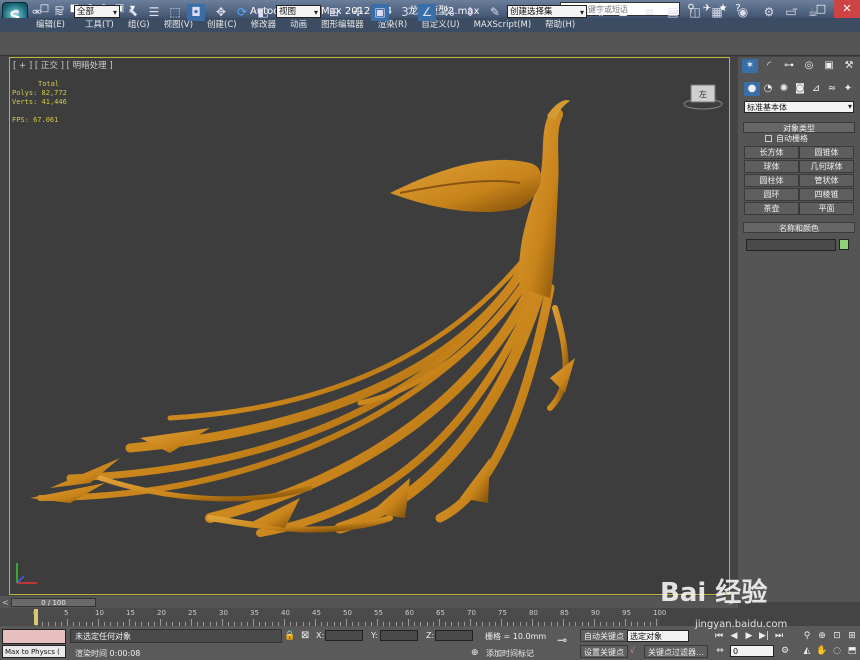 This screenshot has width=860, height=660. What do you see at coordinates (785, 651) in the screenshot?
I see `time-configuration-icon: ⚙` at bounding box center [785, 651].